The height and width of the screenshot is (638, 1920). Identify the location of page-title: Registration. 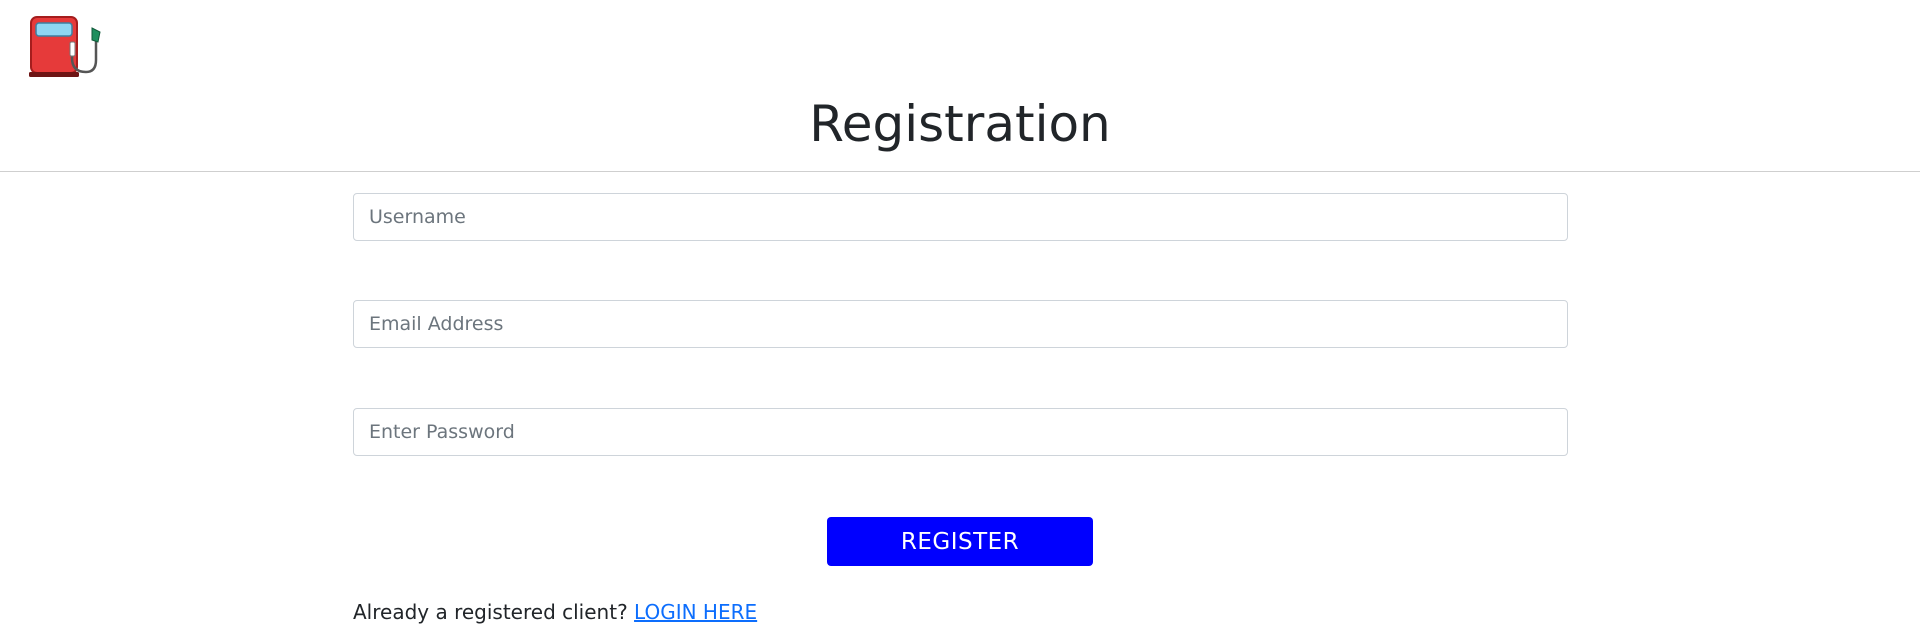
(960, 124).